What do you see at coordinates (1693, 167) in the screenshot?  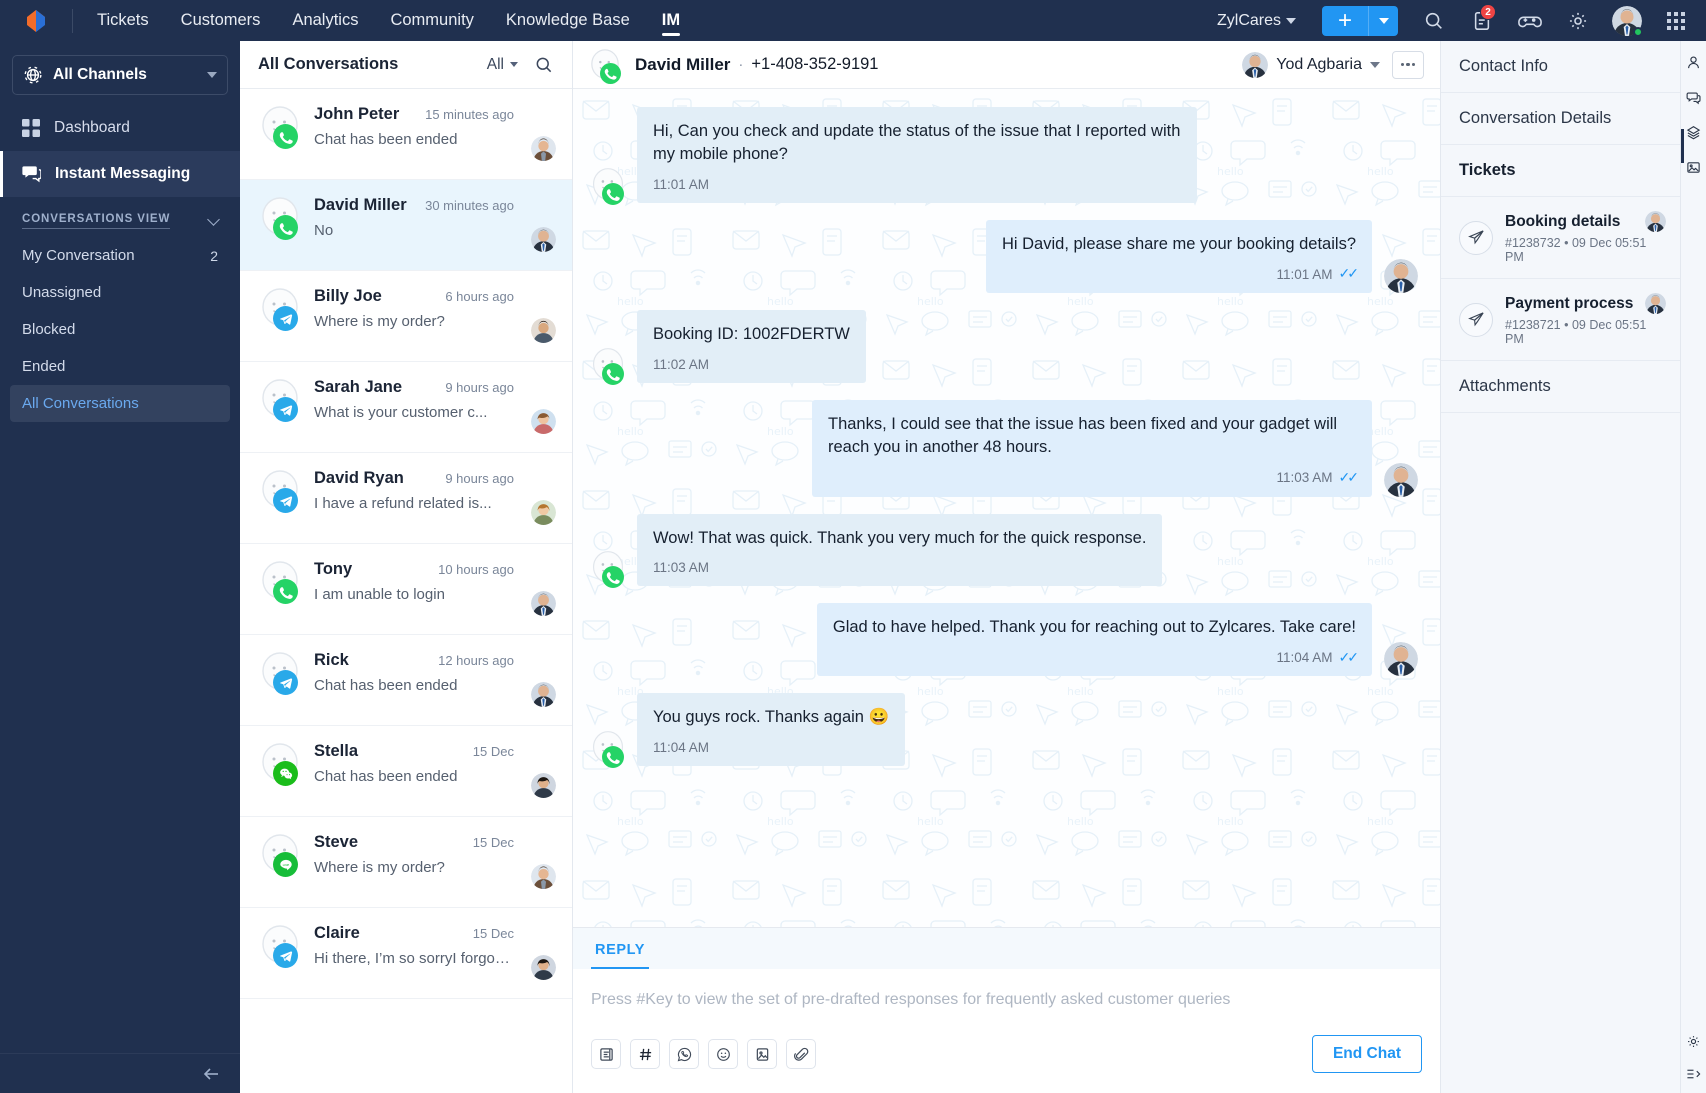 I see `rail-attachments-button` at bounding box center [1693, 167].